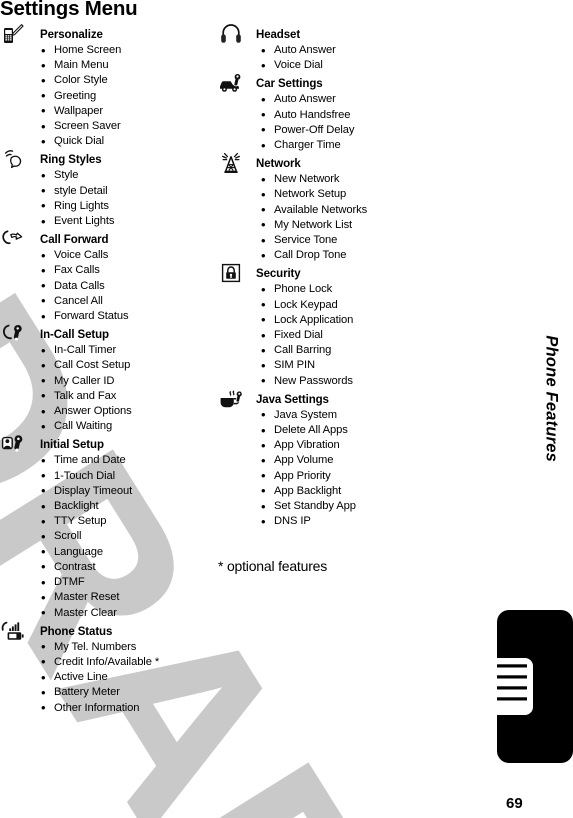 Image resolution: width=573 pixels, height=818 pixels. Describe the element at coordinates (128, 677) in the screenshot. I see `menu-item: Active Line` at that location.